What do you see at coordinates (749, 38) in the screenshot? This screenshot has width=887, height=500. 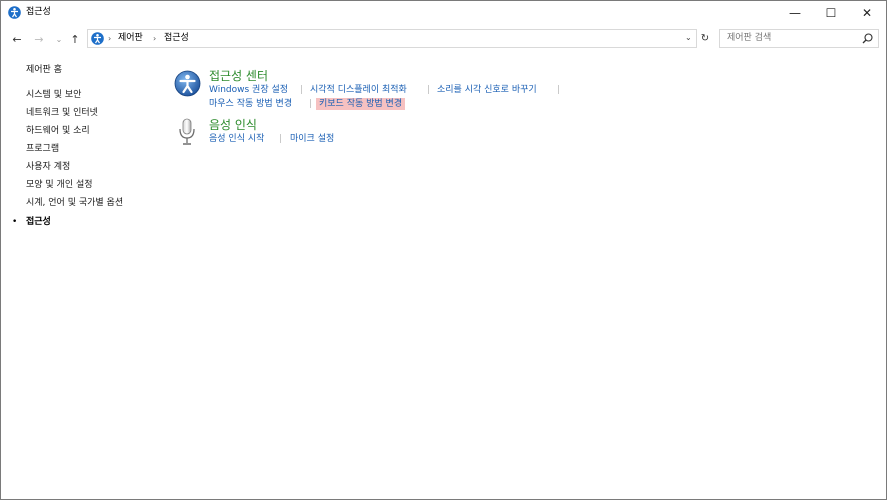 I see `search-placeholder: 제어판 검색` at bounding box center [749, 38].